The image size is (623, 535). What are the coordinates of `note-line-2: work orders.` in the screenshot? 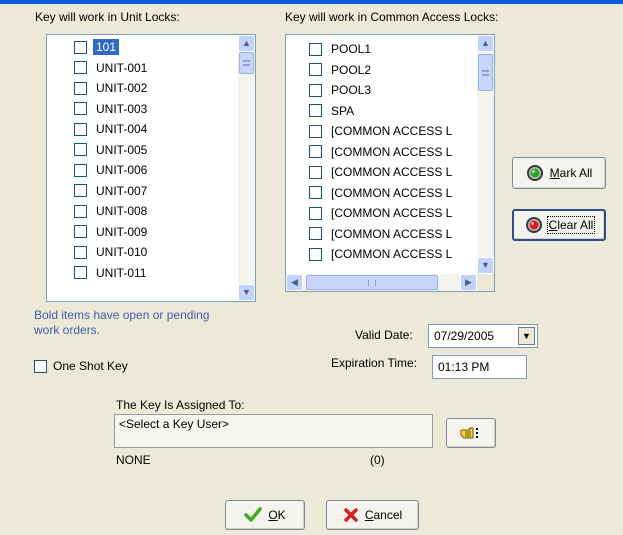 It's located at (67, 330).